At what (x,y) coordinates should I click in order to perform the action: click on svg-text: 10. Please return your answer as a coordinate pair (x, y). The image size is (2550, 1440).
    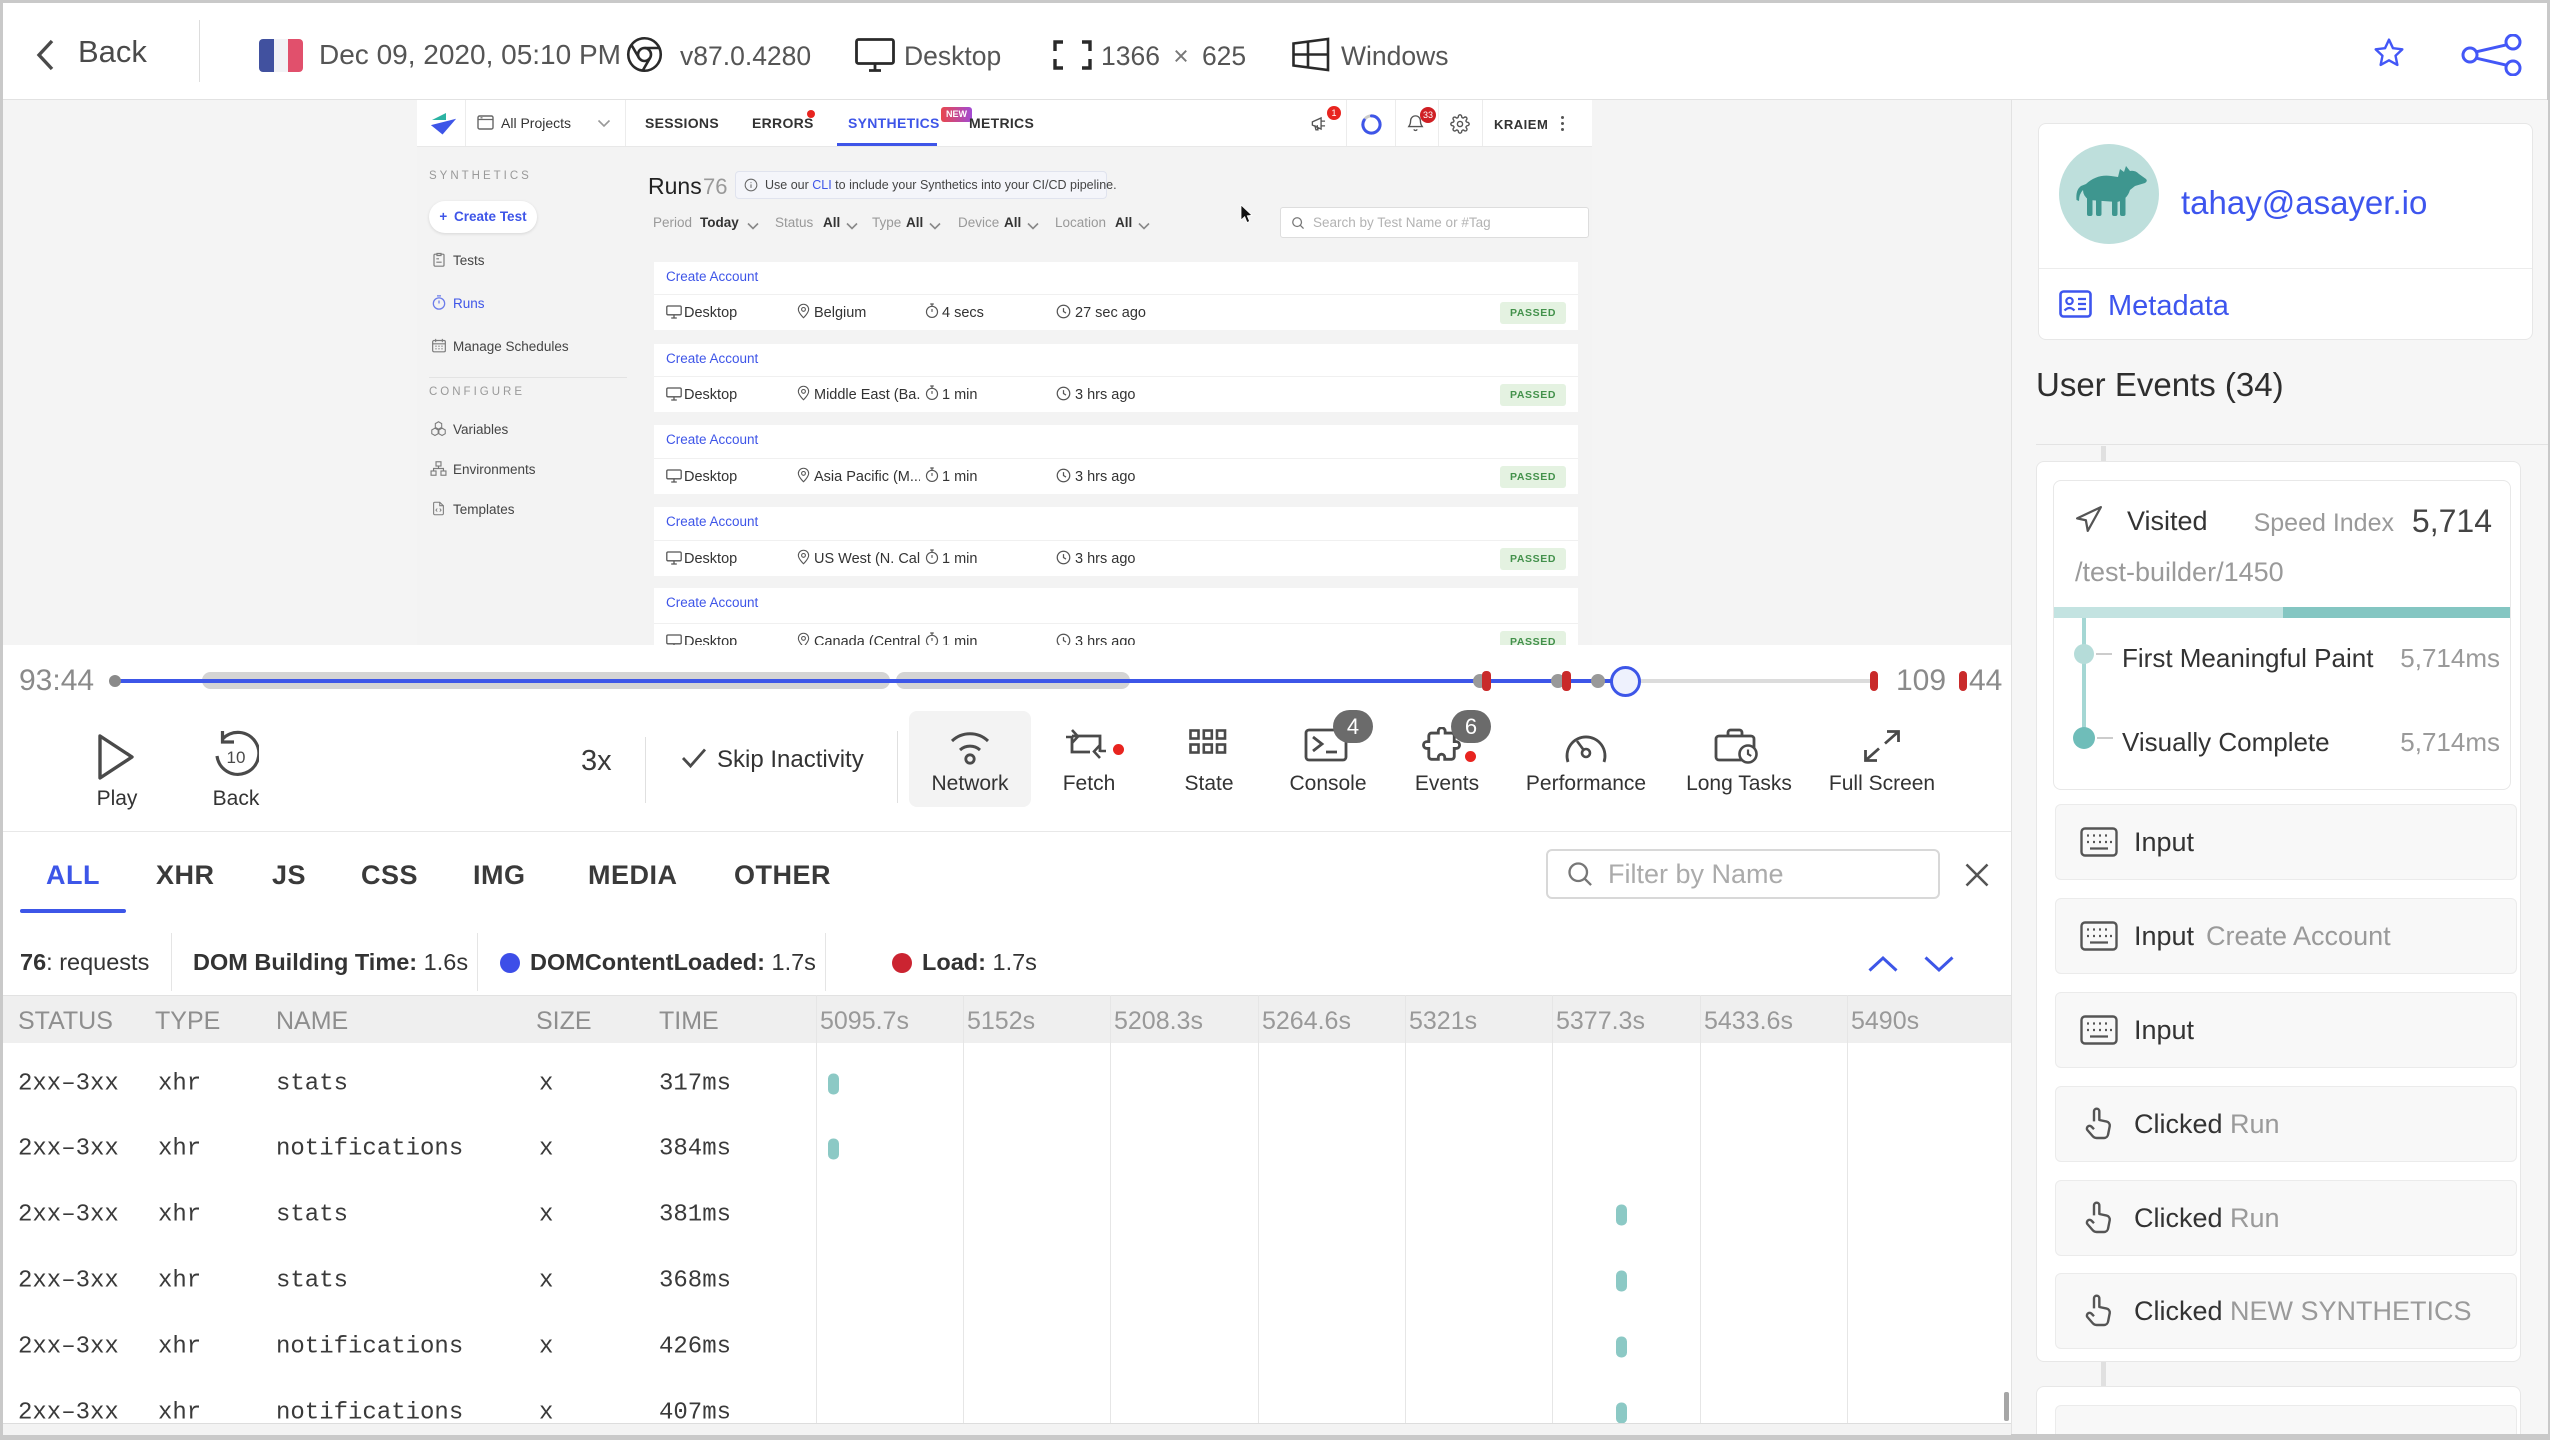
    Looking at the image, I should click on (236, 757).